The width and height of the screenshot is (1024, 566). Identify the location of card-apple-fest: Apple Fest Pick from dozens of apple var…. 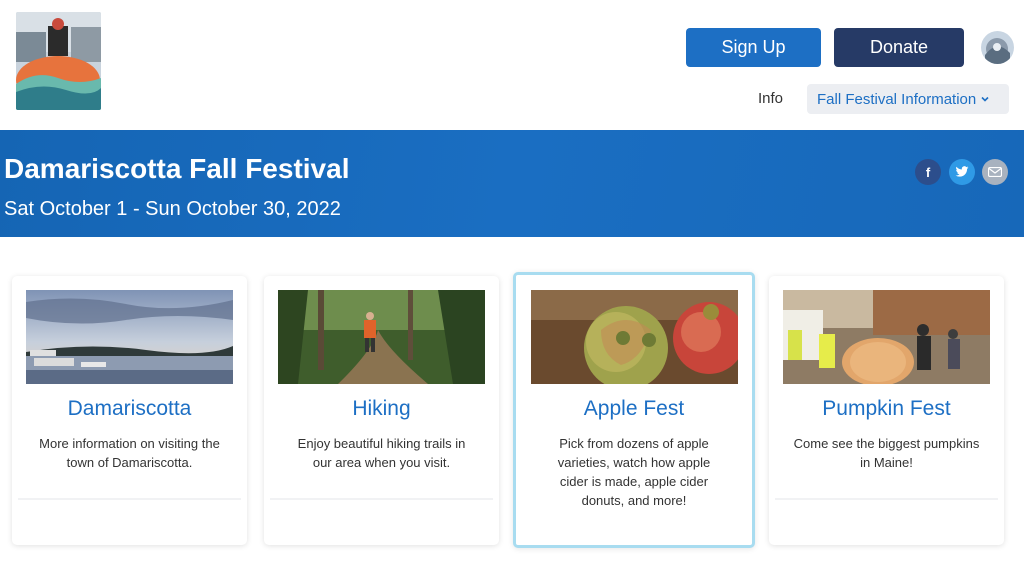
(634, 410).